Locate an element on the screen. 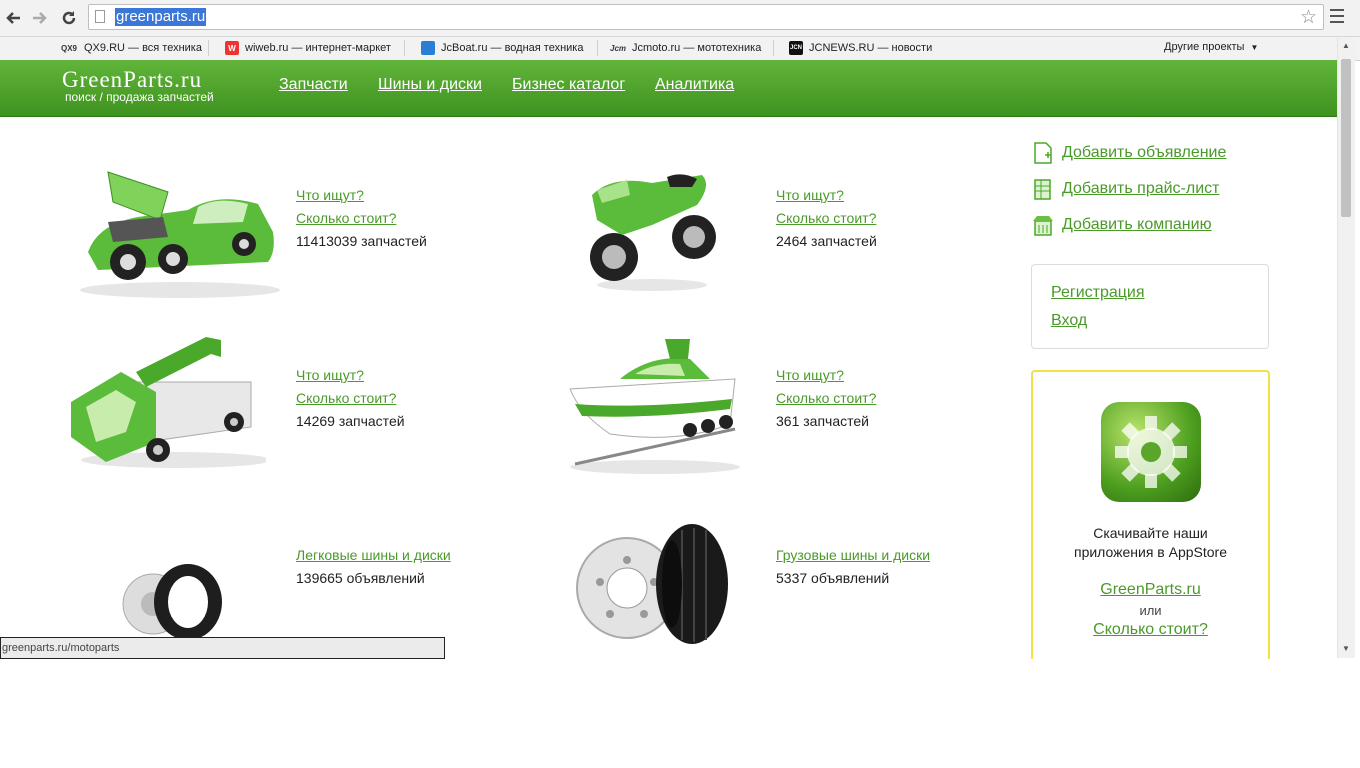  reload-button is located at coordinates (69, 18).